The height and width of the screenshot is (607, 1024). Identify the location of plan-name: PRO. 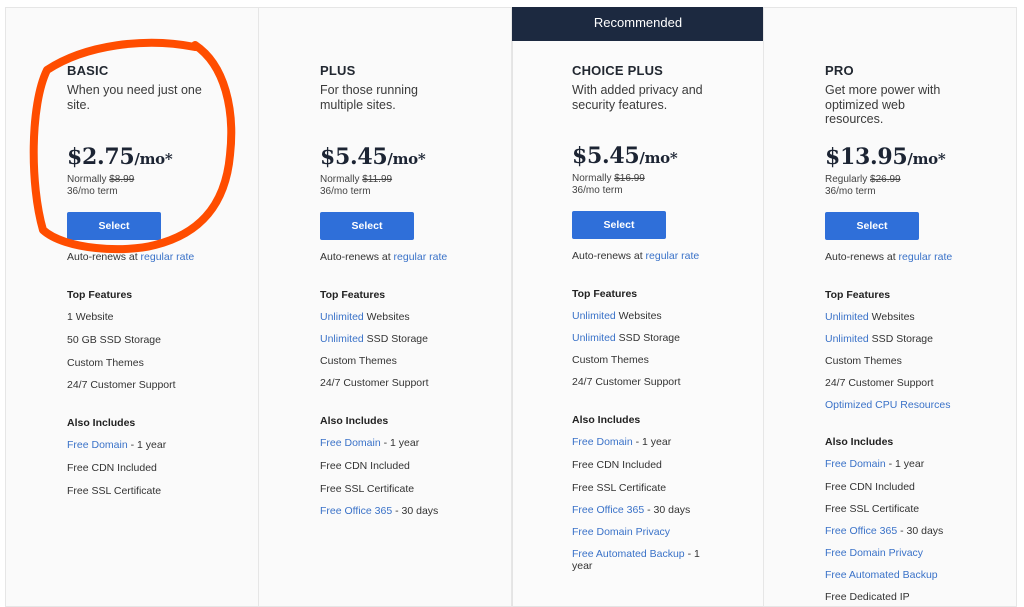
(839, 70).